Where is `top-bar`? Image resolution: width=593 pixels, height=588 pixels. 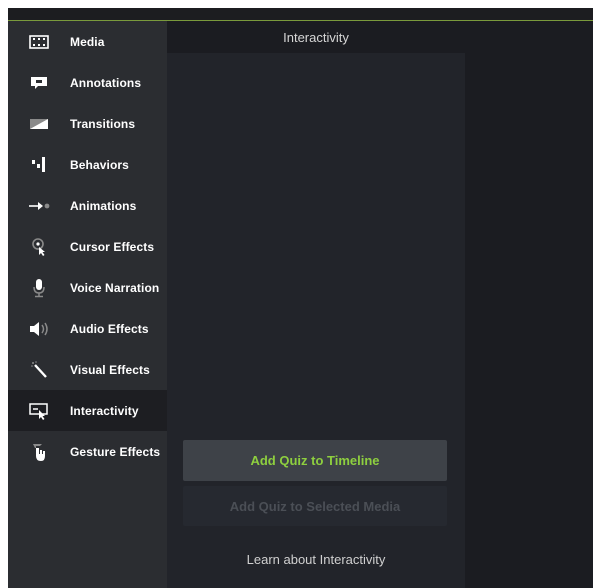 top-bar is located at coordinates (300, 14).